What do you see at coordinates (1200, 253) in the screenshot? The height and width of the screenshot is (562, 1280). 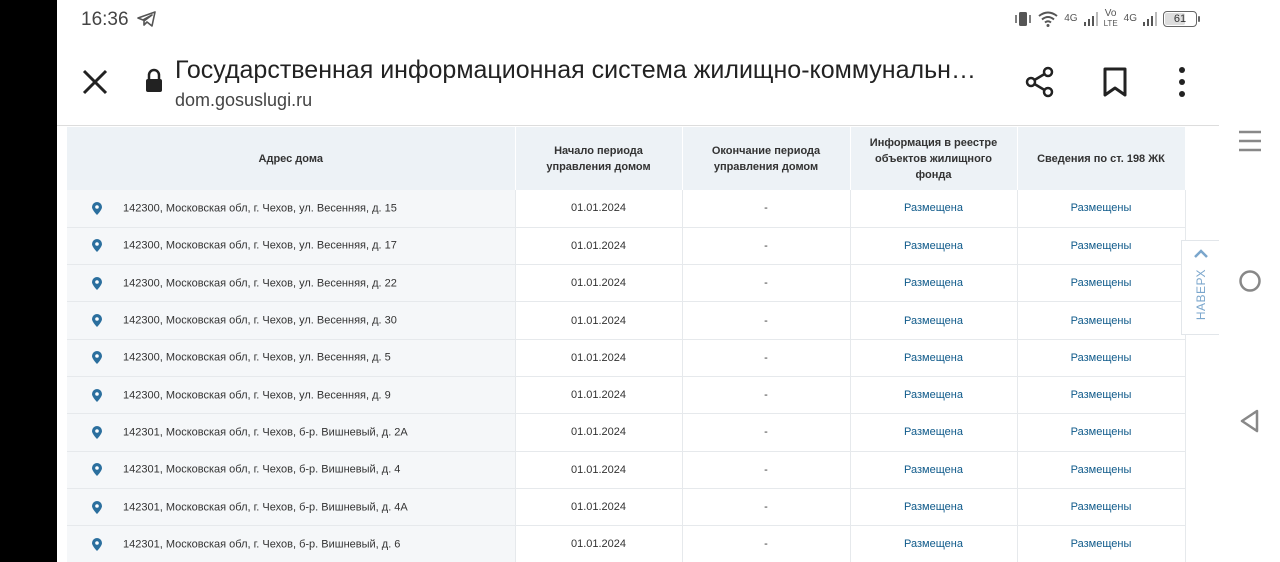 I see `chevron-up-icon` at bounding box center [1200, 253].